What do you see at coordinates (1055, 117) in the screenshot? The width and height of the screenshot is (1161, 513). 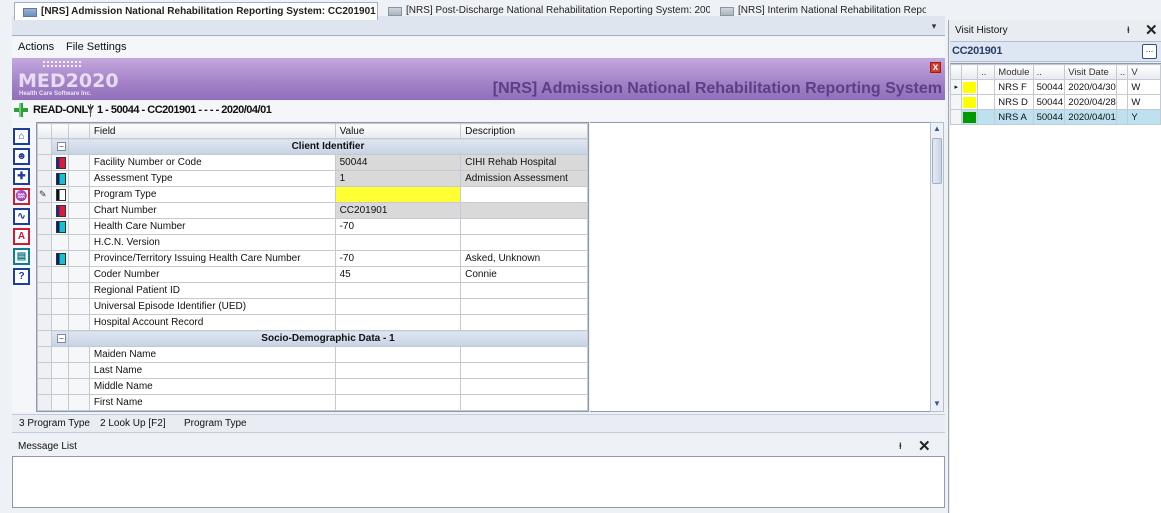 I see `visit-row: NRS A 50044 2020/04/01 Y` at bounding box center [1055, 117].